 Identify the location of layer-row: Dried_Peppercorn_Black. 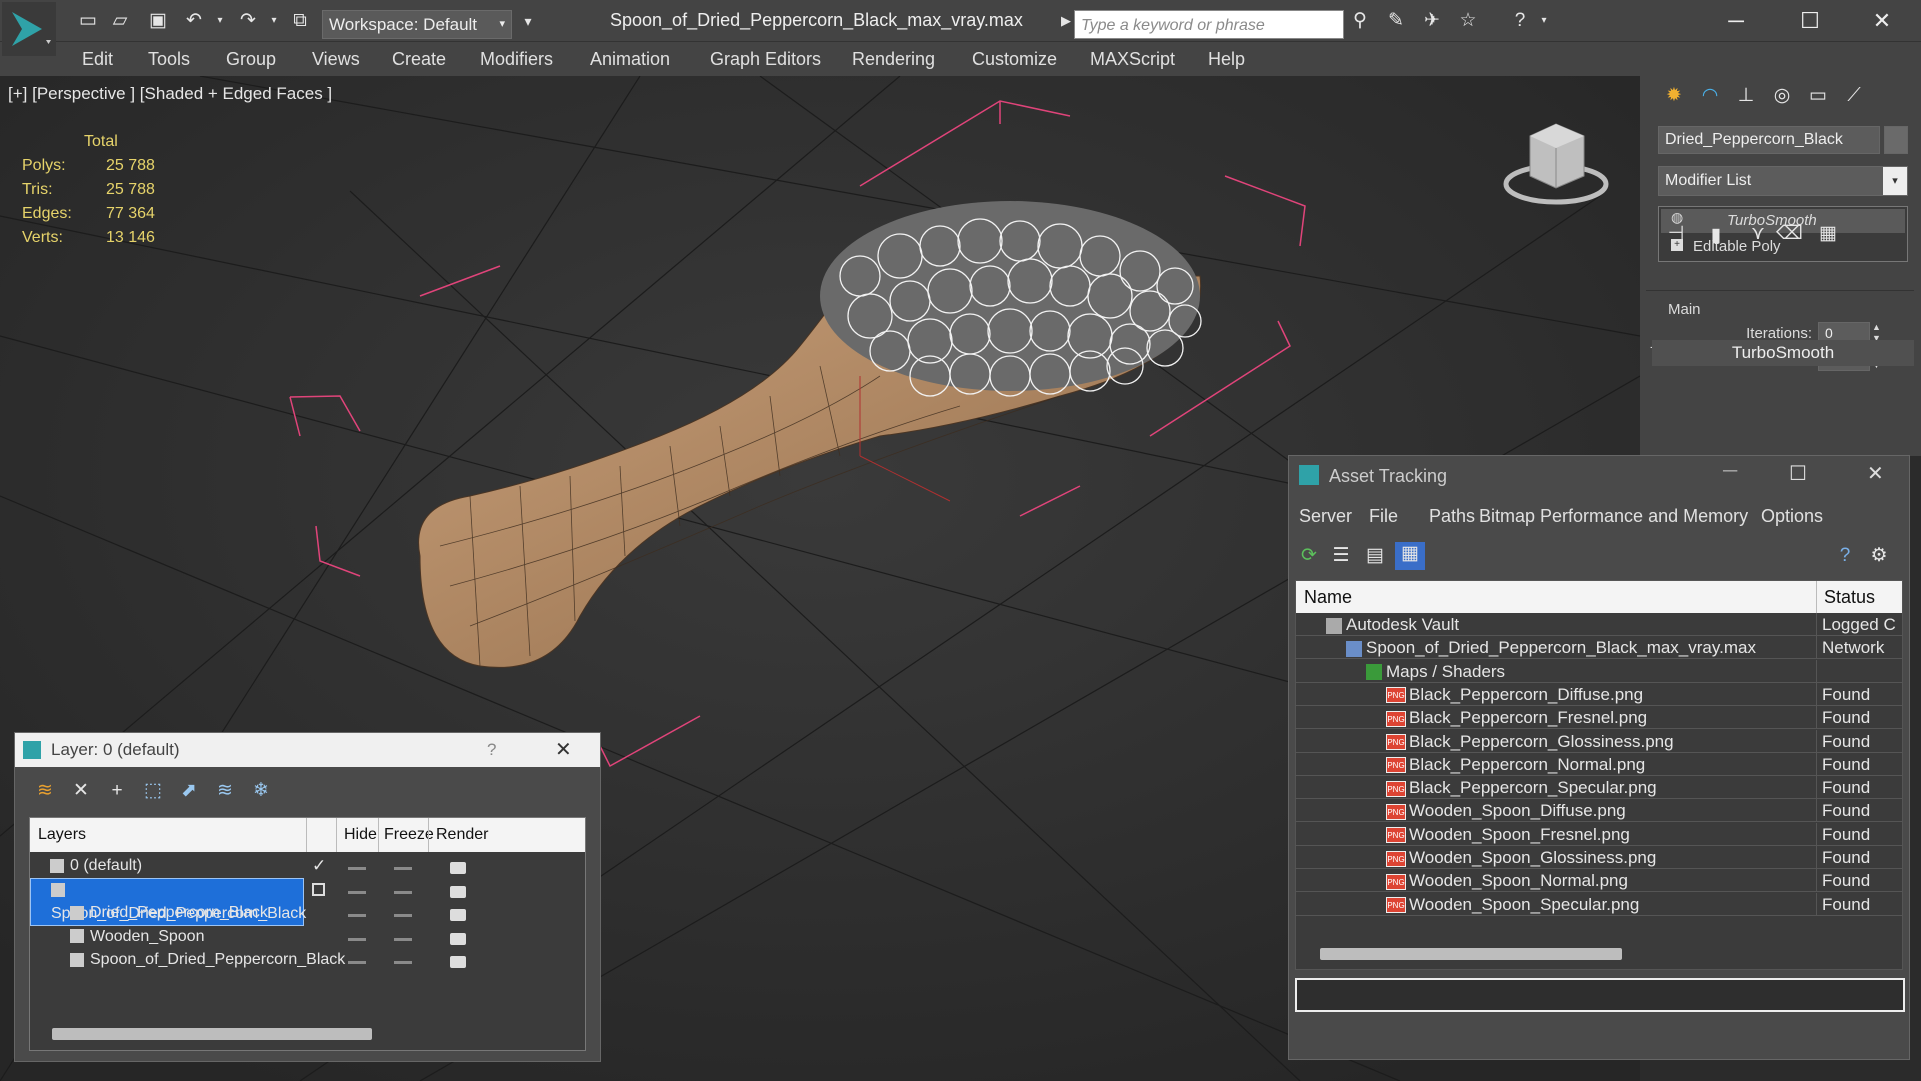
(307, 912).